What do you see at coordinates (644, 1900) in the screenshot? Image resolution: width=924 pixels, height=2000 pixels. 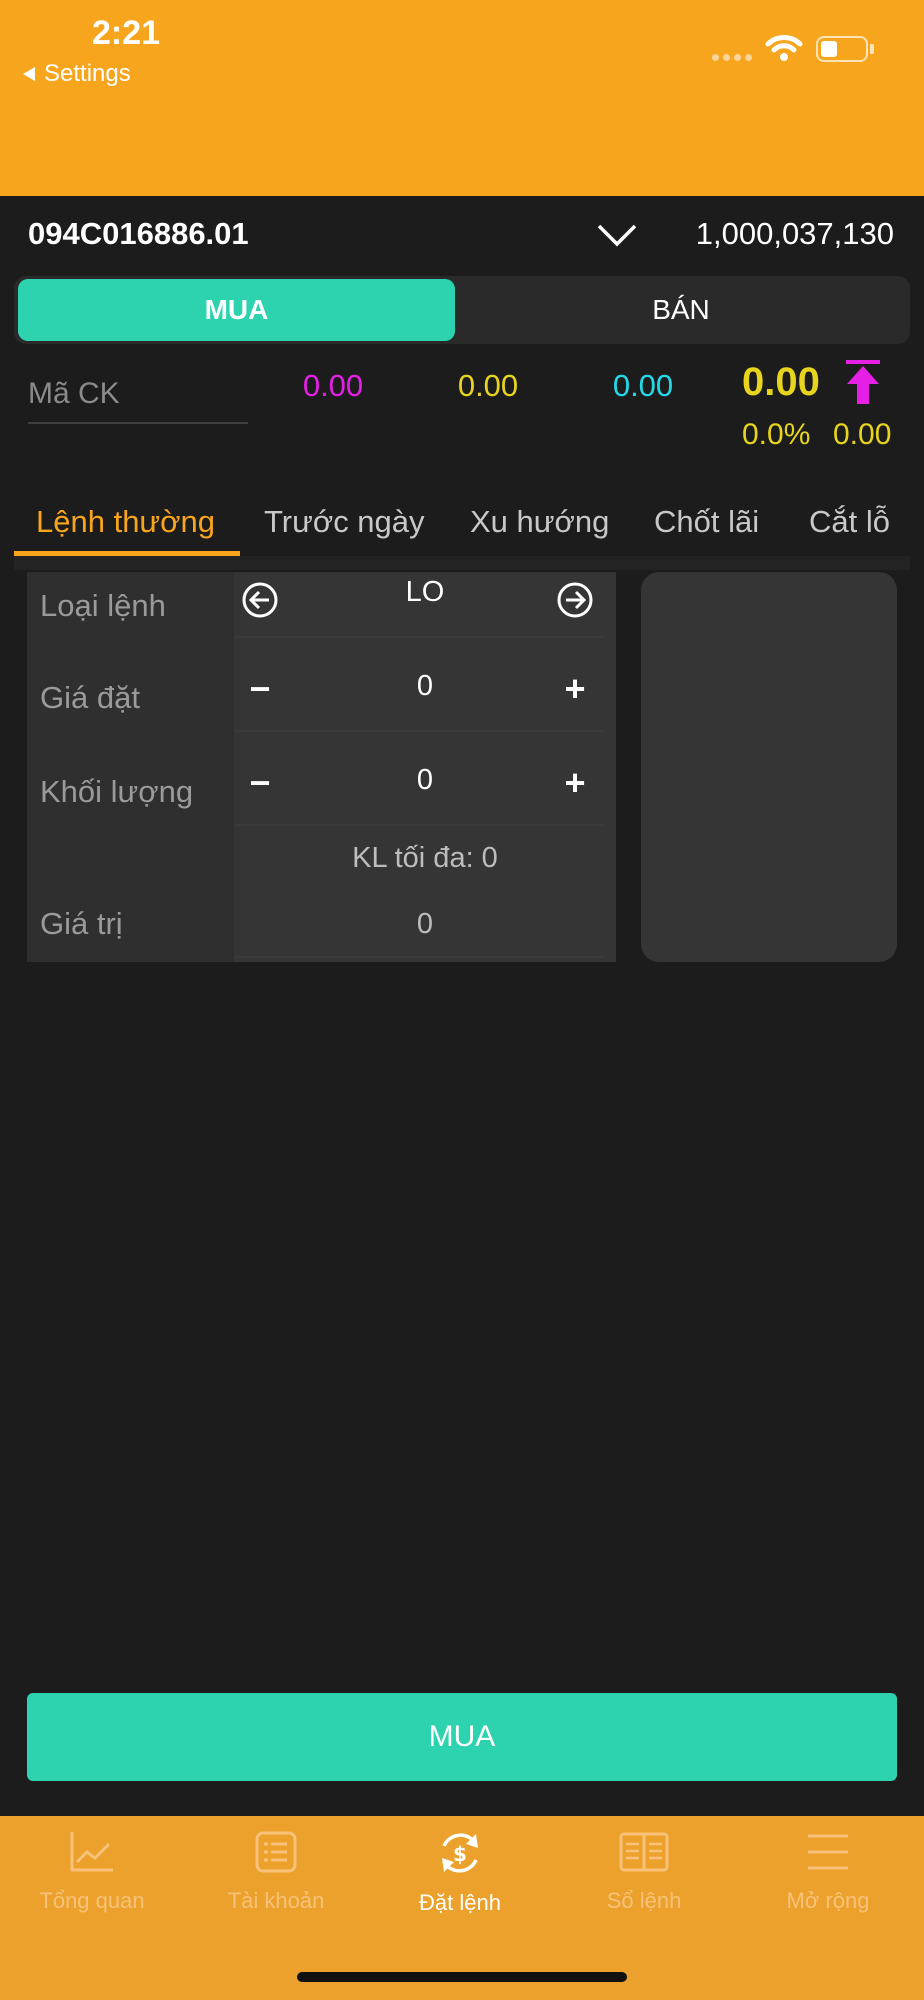 I see `nav-order-book-label: Sổ lệnh` at bounding box center [644, 1900].